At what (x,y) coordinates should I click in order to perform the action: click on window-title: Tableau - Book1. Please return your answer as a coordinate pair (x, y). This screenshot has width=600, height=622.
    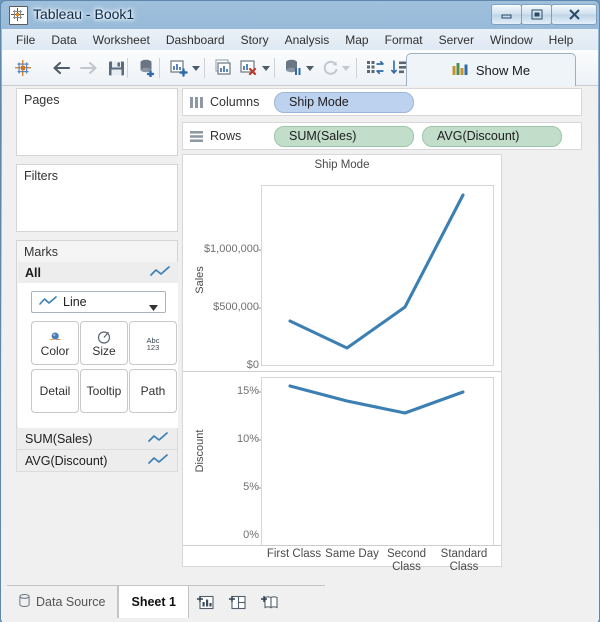
    Looking at the image, I should click on (84, 14).